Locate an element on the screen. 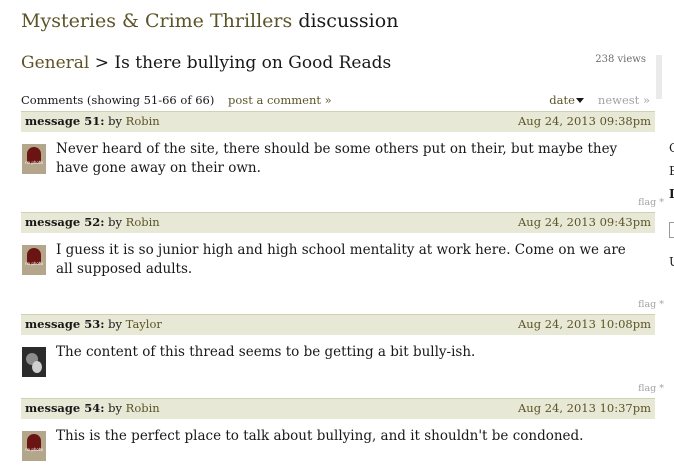 Image resolution: width=674 pixels, height=470 pixels. title-suffix: discussion is located at coordinates (348, 21).